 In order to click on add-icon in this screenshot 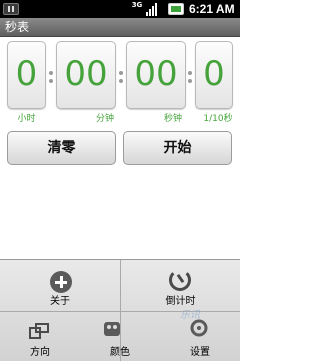, I will do `click(61, 282)`.